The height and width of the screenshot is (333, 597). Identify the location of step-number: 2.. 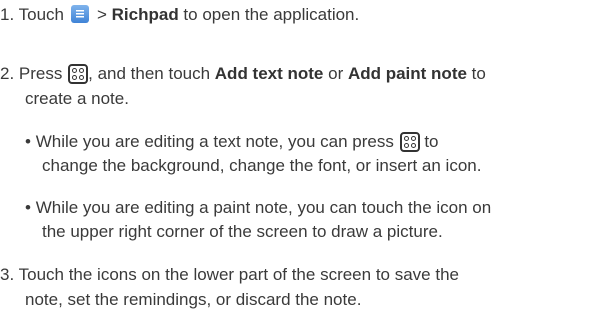
(7, 73).